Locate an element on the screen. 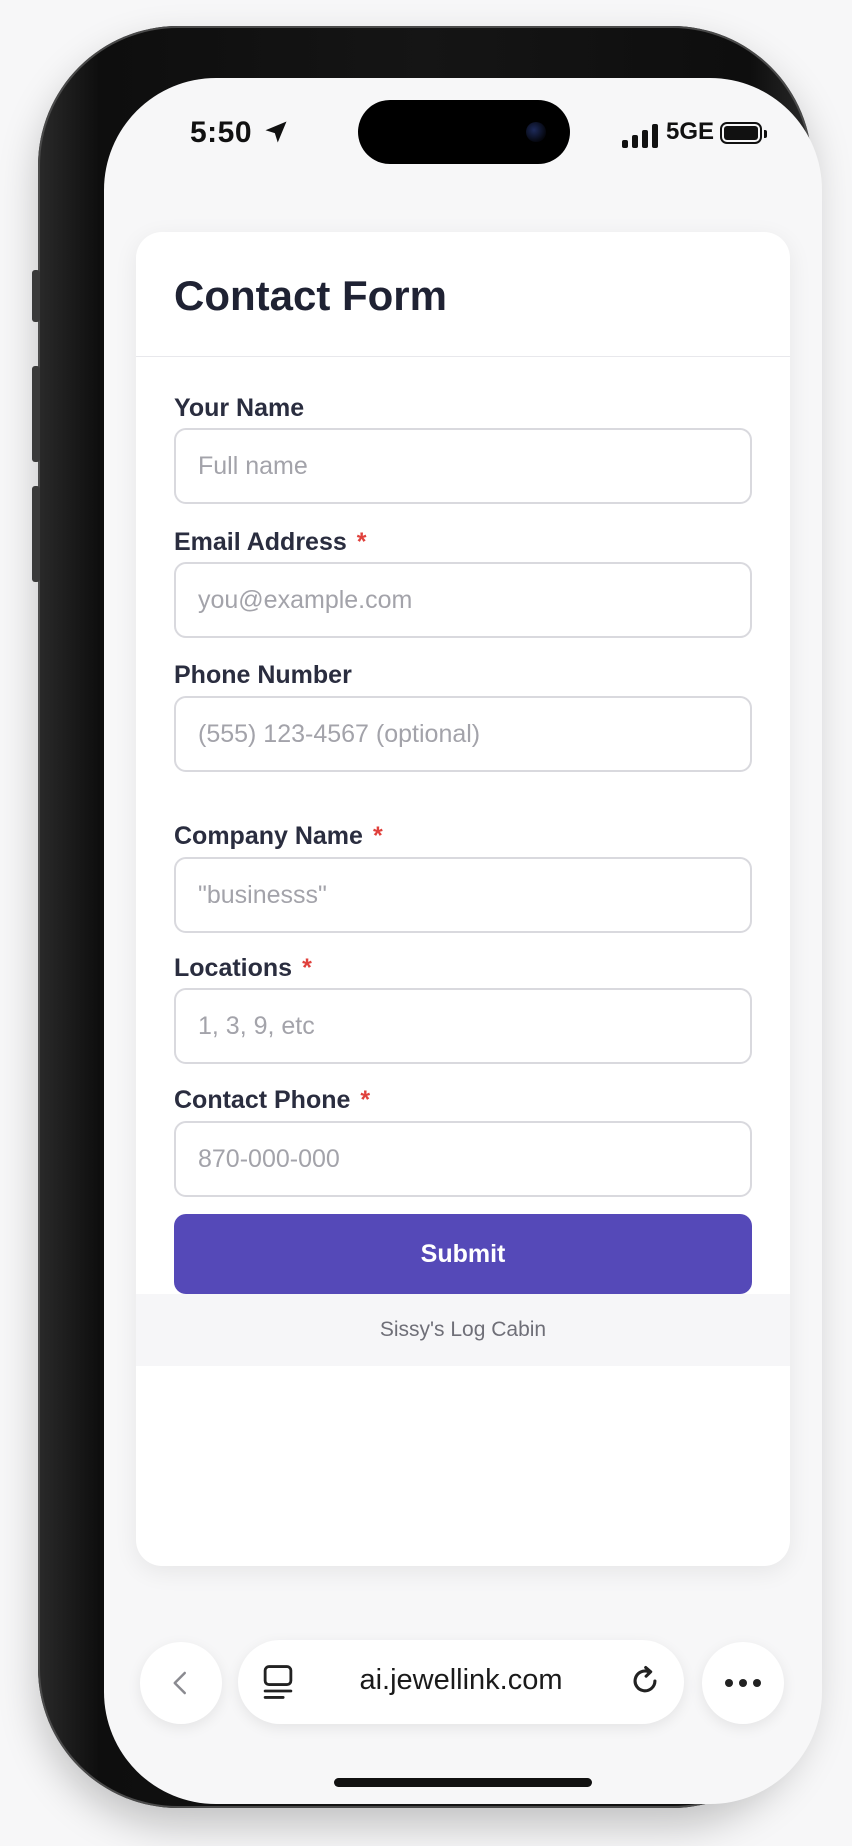 This screenshot has width=852, height=1846. contact-phone-label: Contact Phone * is located at coordinates (272, 1100).